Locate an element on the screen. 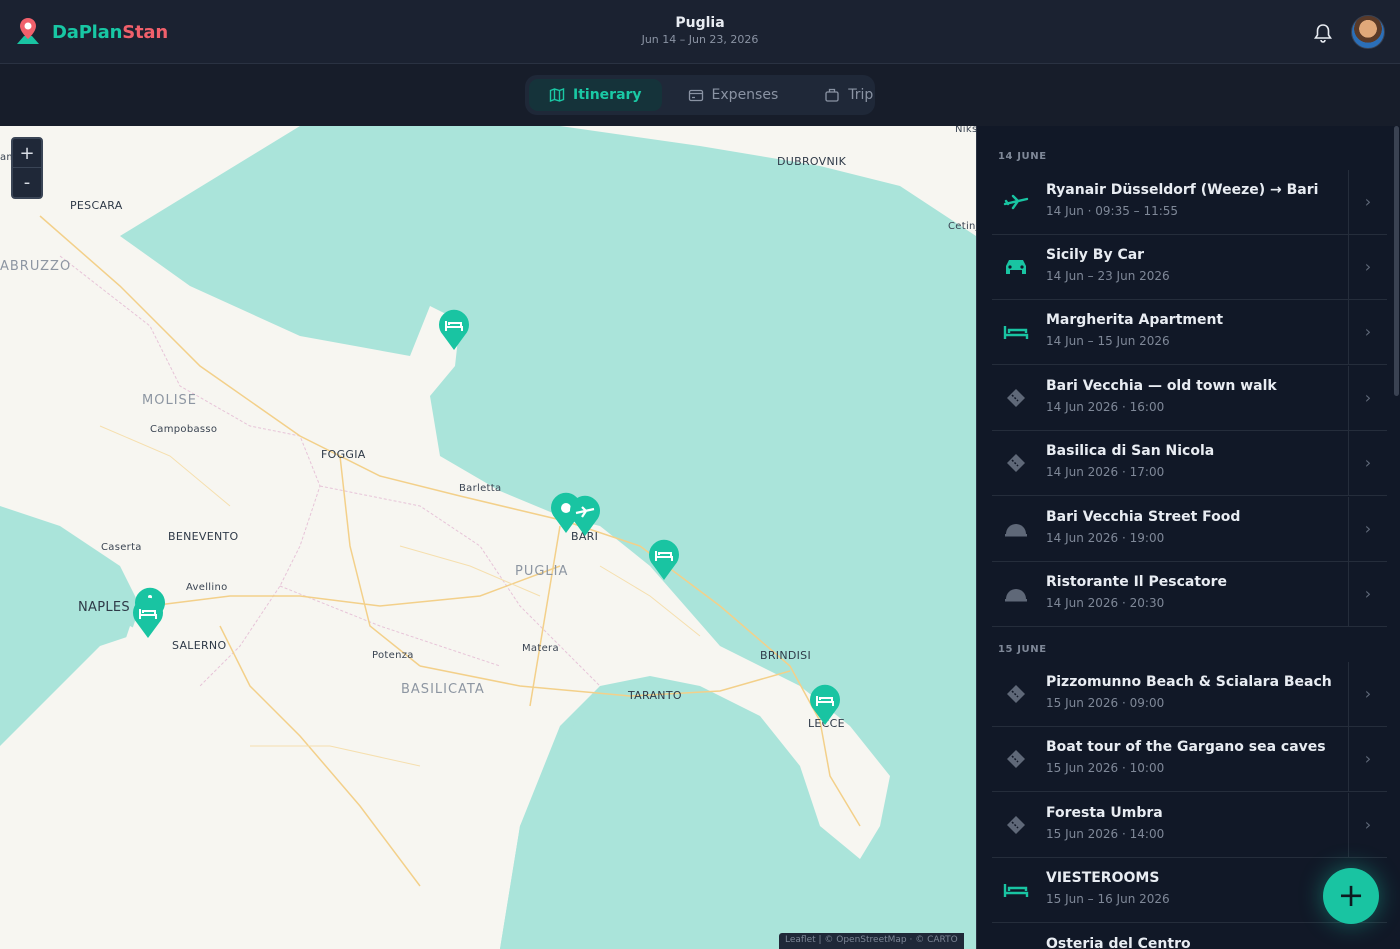 The width and height of the screenshot is (1400, 949). add-item-button: + is located at coordinates (1351, 896).